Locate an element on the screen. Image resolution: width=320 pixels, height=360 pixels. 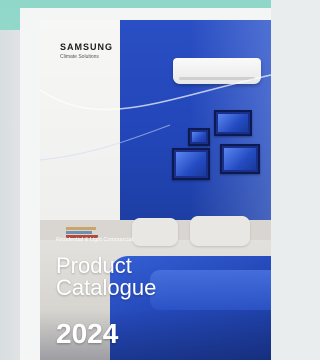
pillow-left is located at coordinates (155, 232).